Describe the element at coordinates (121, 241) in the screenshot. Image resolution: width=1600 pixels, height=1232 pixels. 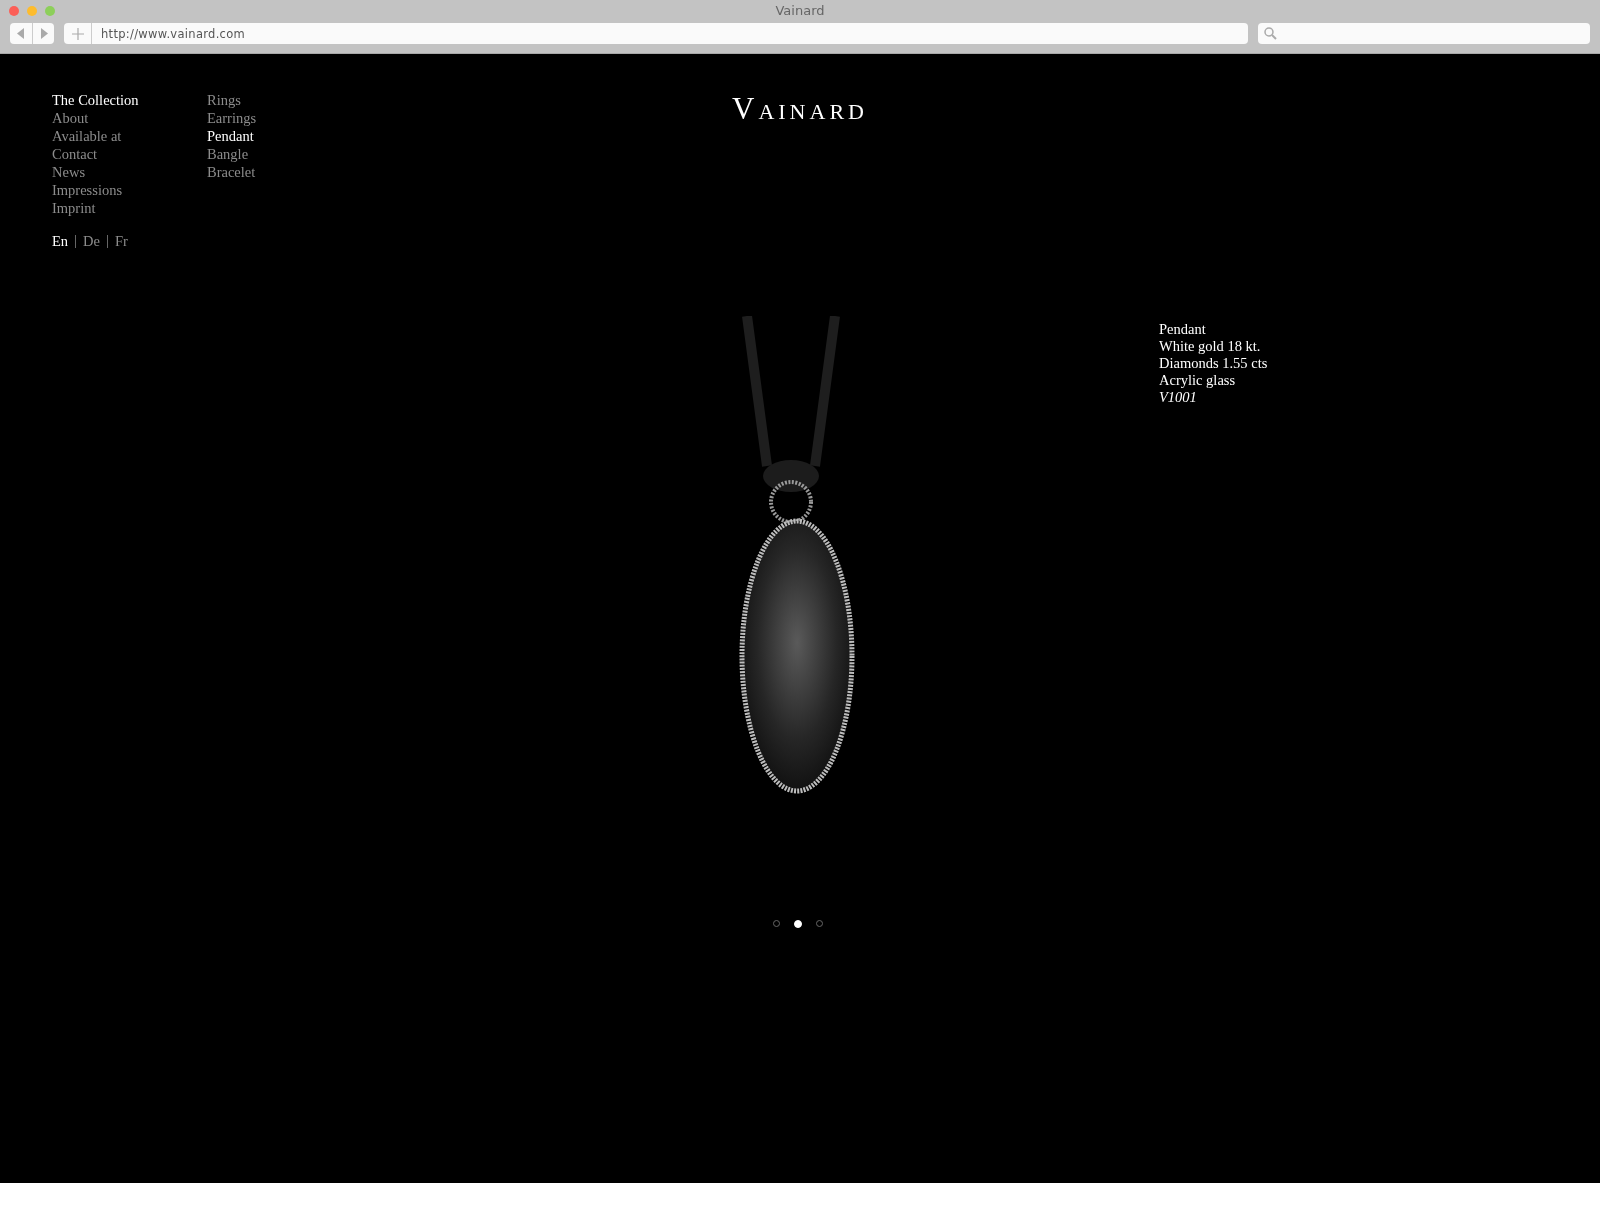
I see `language-link: Fr` at that location.